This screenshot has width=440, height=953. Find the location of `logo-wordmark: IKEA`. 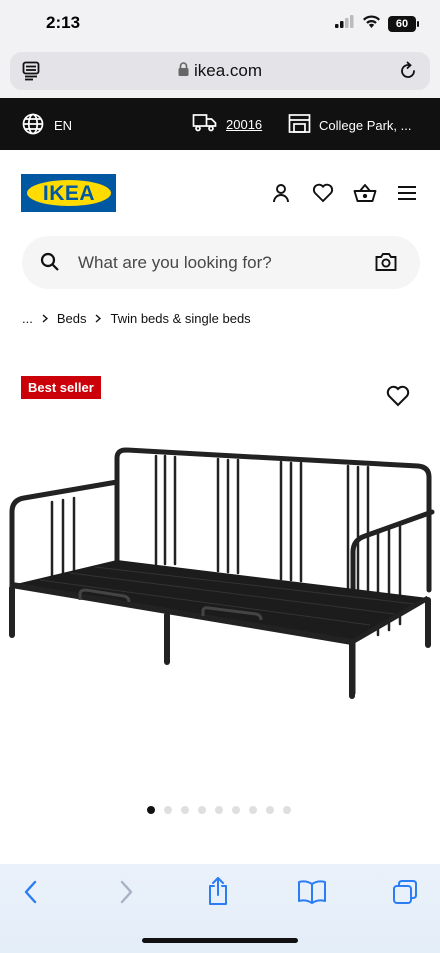

logo-wordmark: IKEA is located at coordinates (68, 193).